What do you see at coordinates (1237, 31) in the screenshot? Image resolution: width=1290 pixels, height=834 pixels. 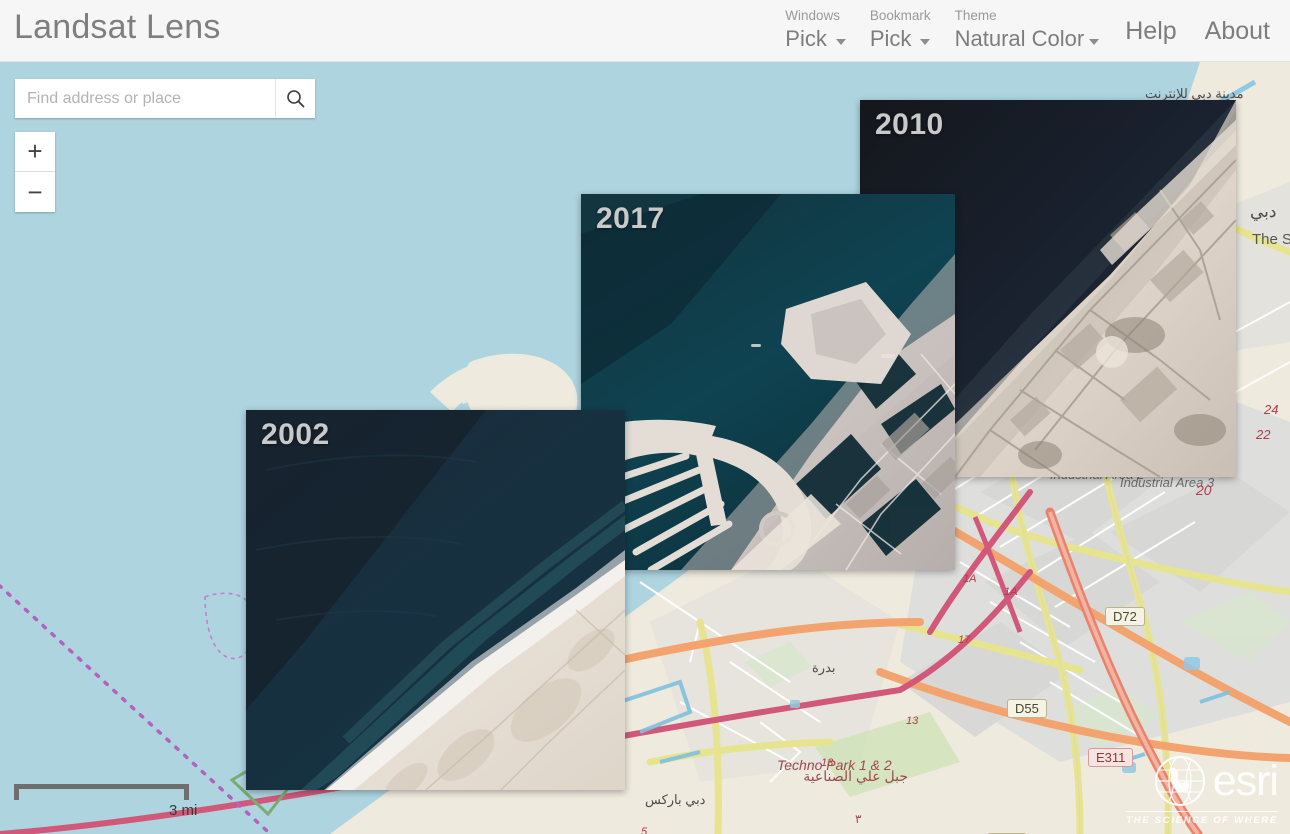 I see `about-link: About` at bounding box center [1237, 31].